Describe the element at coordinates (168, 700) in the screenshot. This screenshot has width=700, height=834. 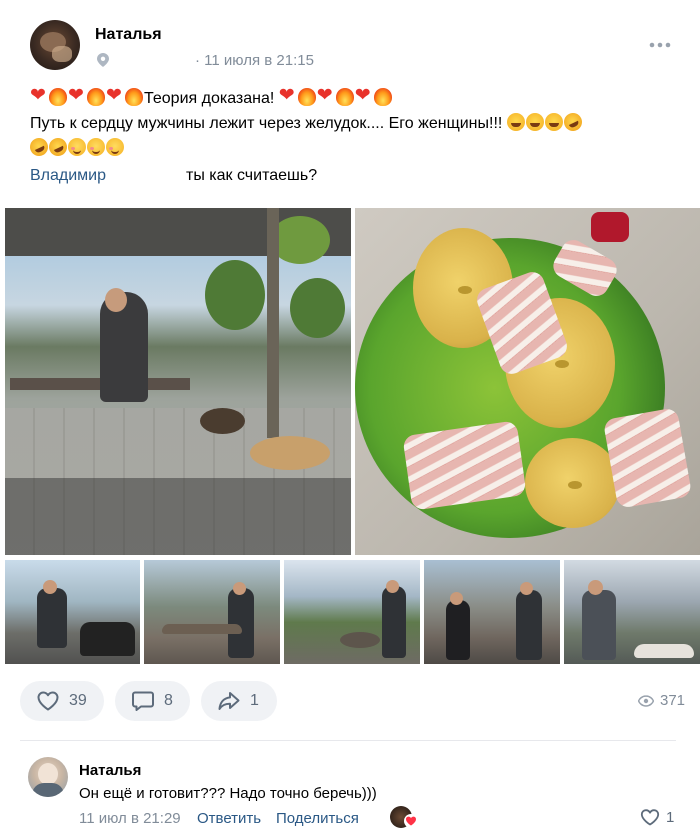
I see `comment-count: 8` at that location.